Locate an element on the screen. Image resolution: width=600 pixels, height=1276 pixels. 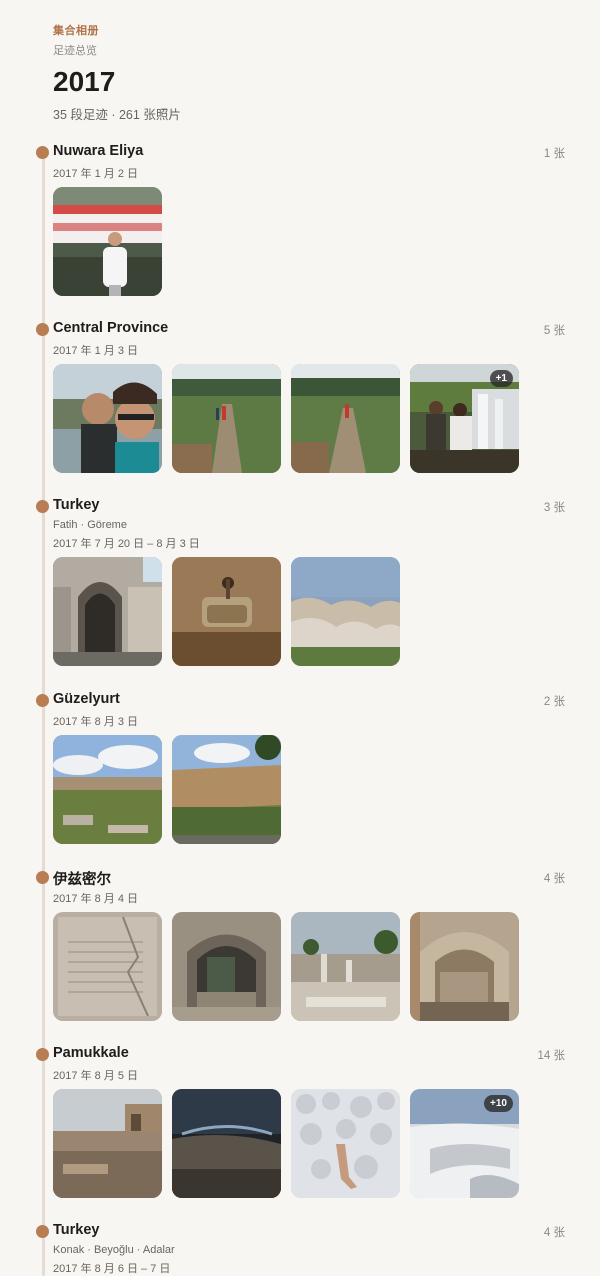
photo-count: 3 张 is located at coordinates (554, 508).